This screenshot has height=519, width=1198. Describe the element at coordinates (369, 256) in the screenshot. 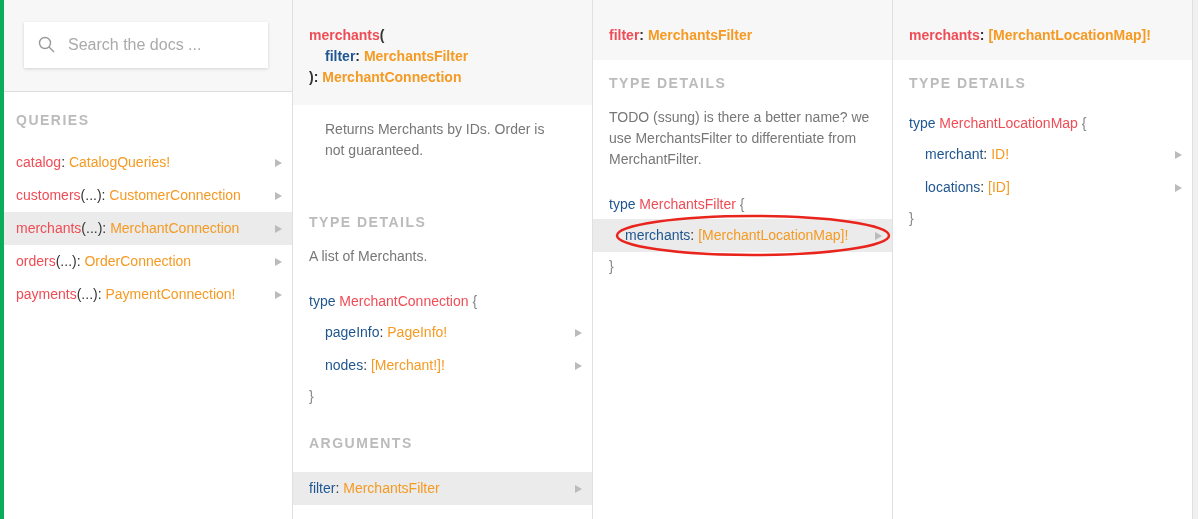

I see `description-text: A list of Merchants.` at that location.